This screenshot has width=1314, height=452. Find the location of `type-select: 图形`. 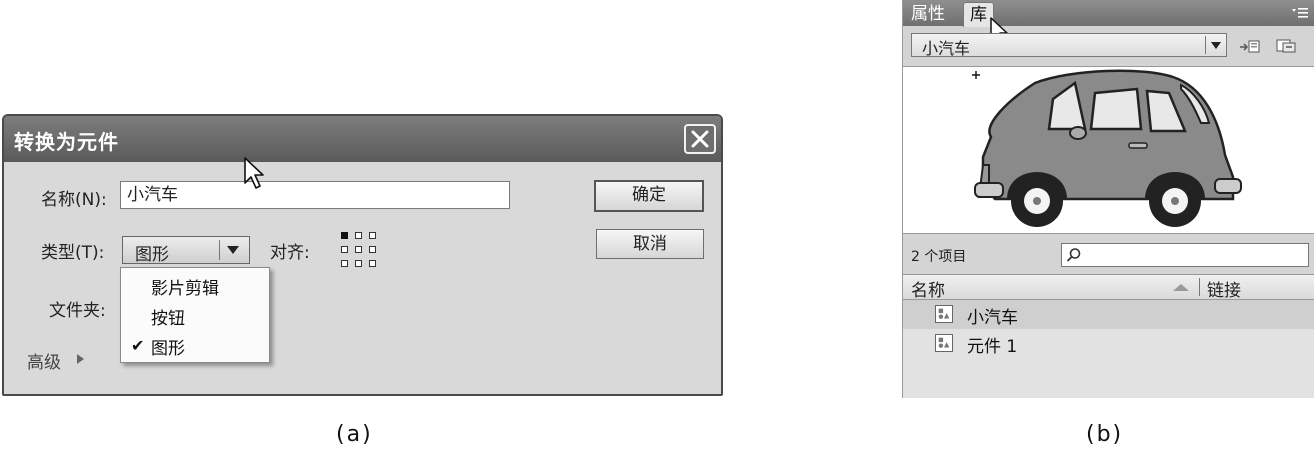

type-select: 图形 is located at coordinates (186, 250).